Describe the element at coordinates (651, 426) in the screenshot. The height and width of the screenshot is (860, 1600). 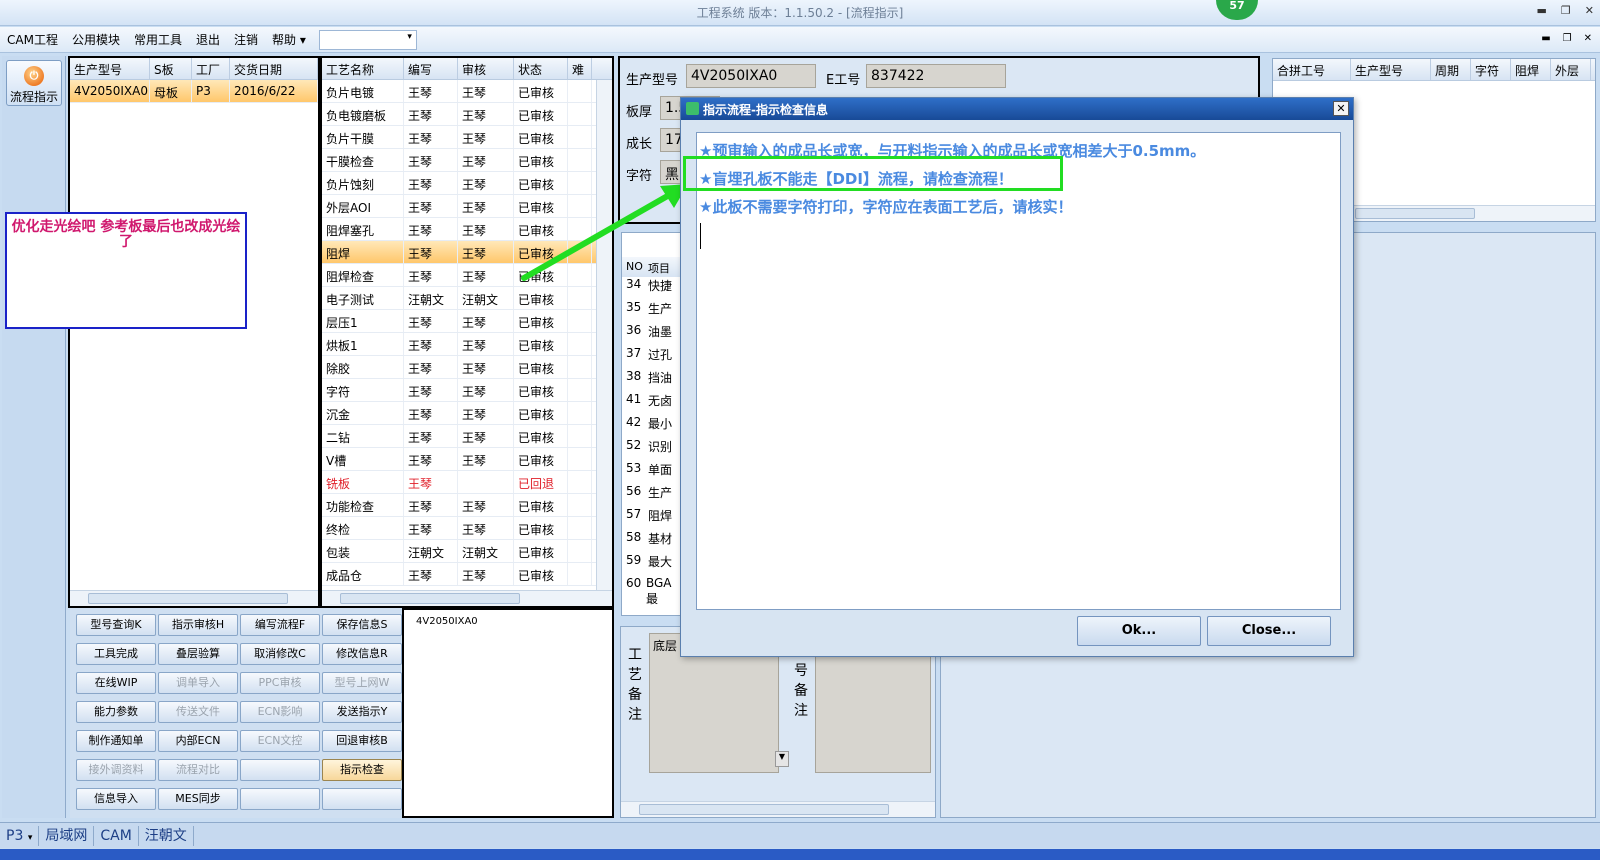
I see `list-item: 42 最小` at that location.